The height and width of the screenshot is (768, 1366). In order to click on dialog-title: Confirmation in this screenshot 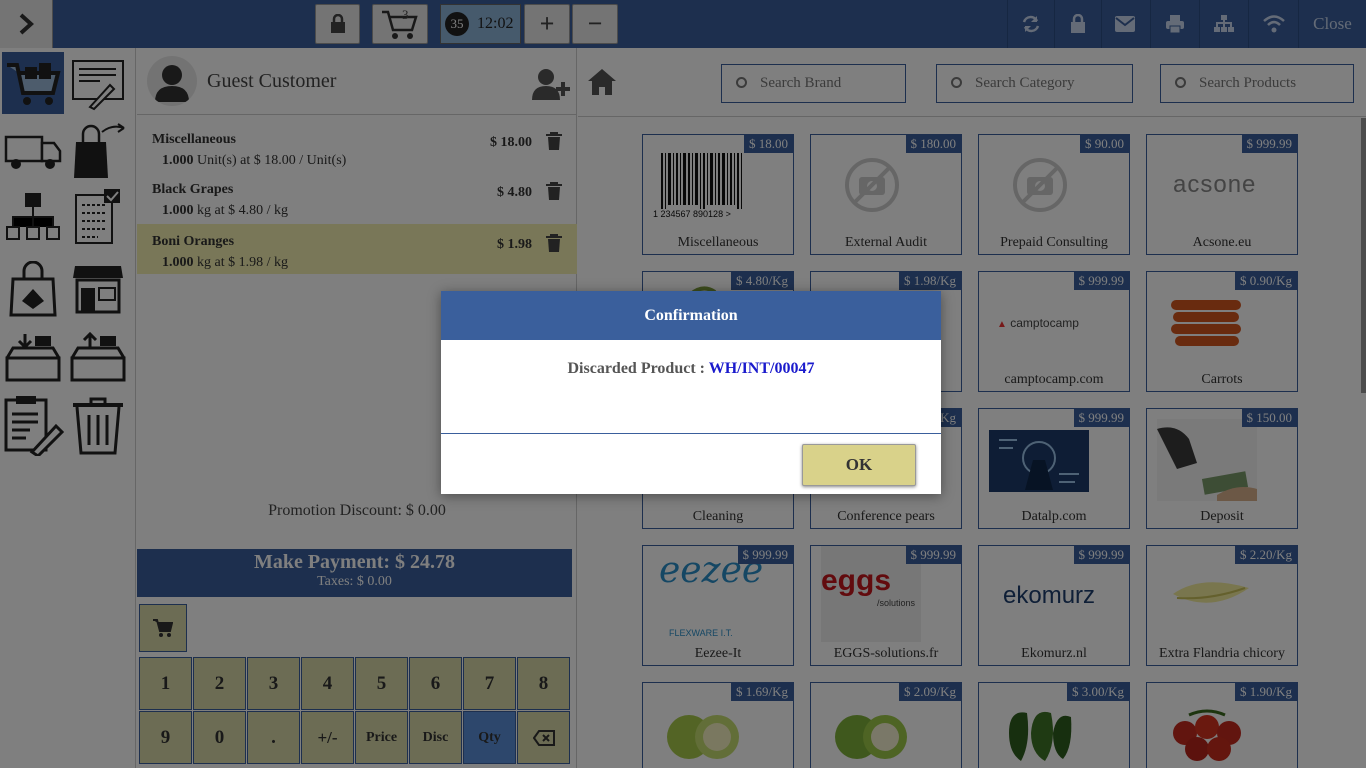, I will do `click(691, 315)`.